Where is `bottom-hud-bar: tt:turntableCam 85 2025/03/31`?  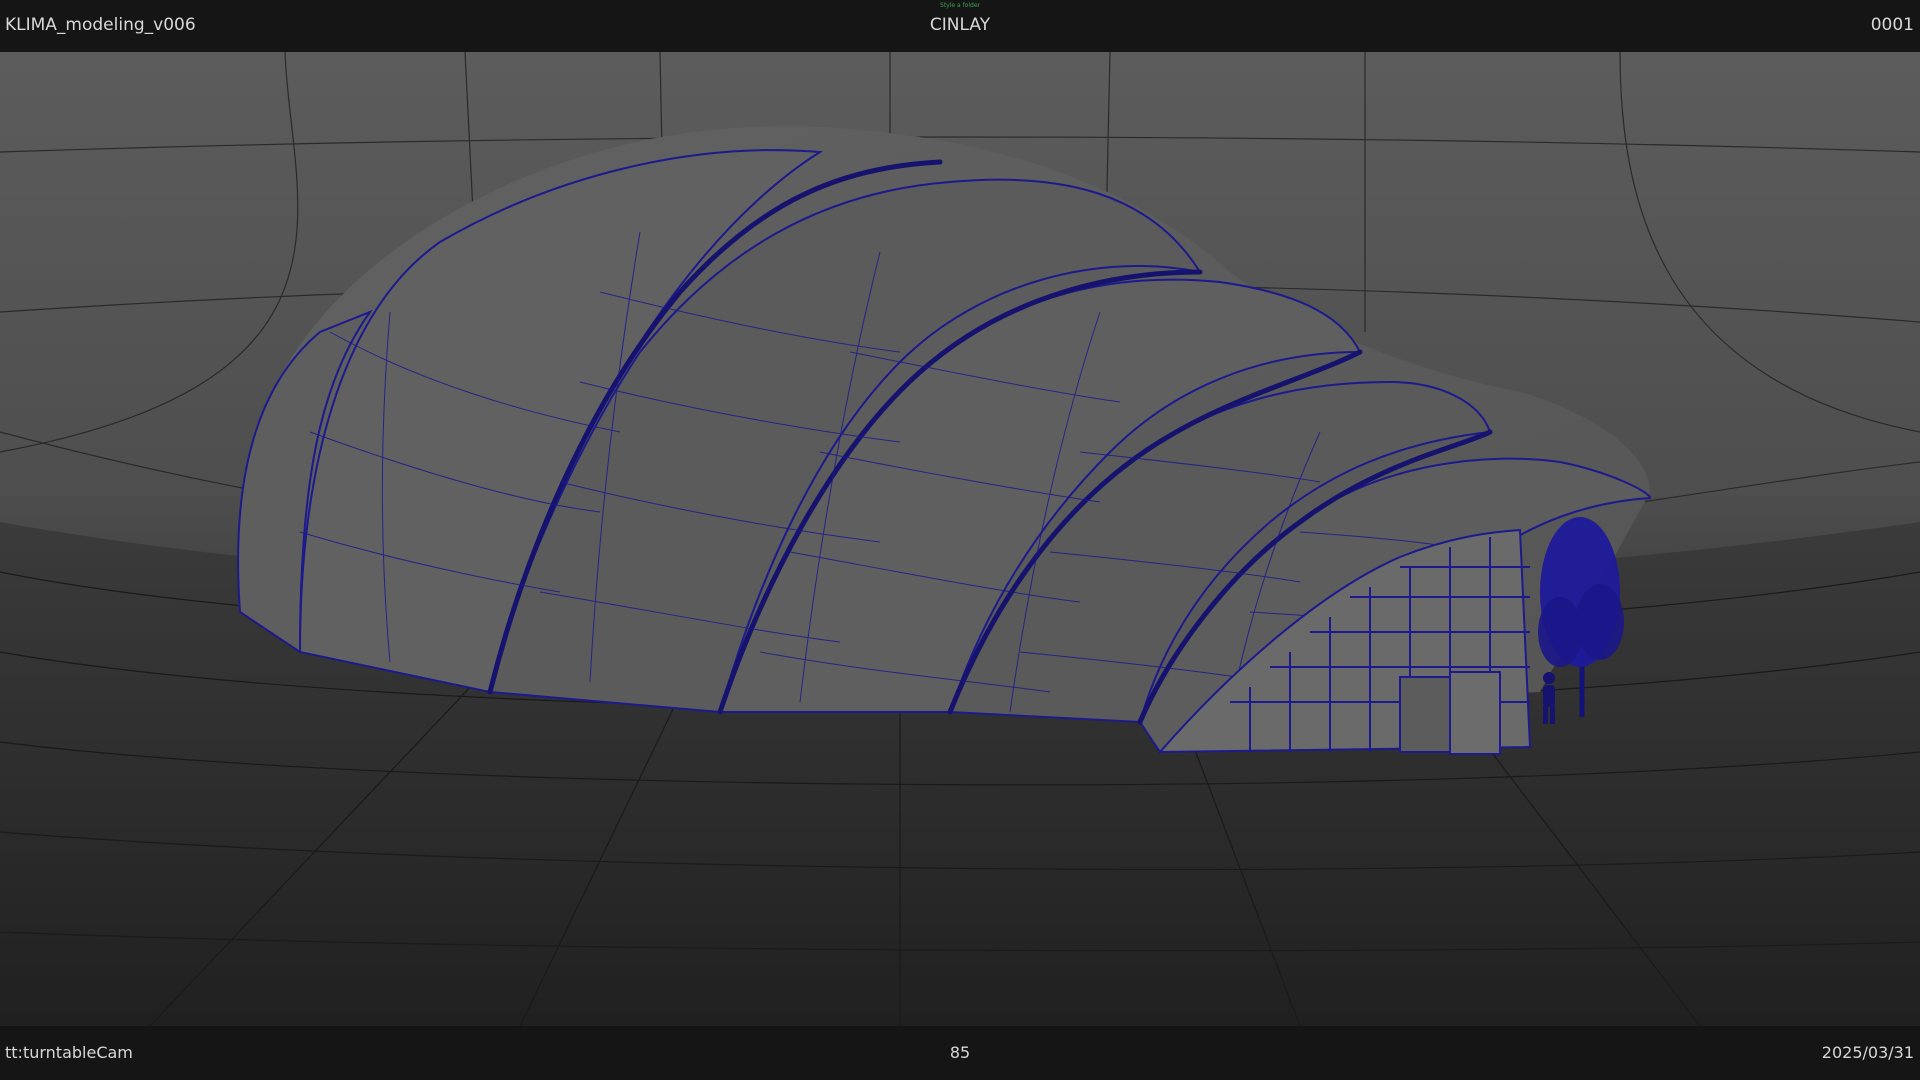
bottom-hud-bar: tt:turntableCam 85 2025/03/31 is located at coordinates (960, 1053).